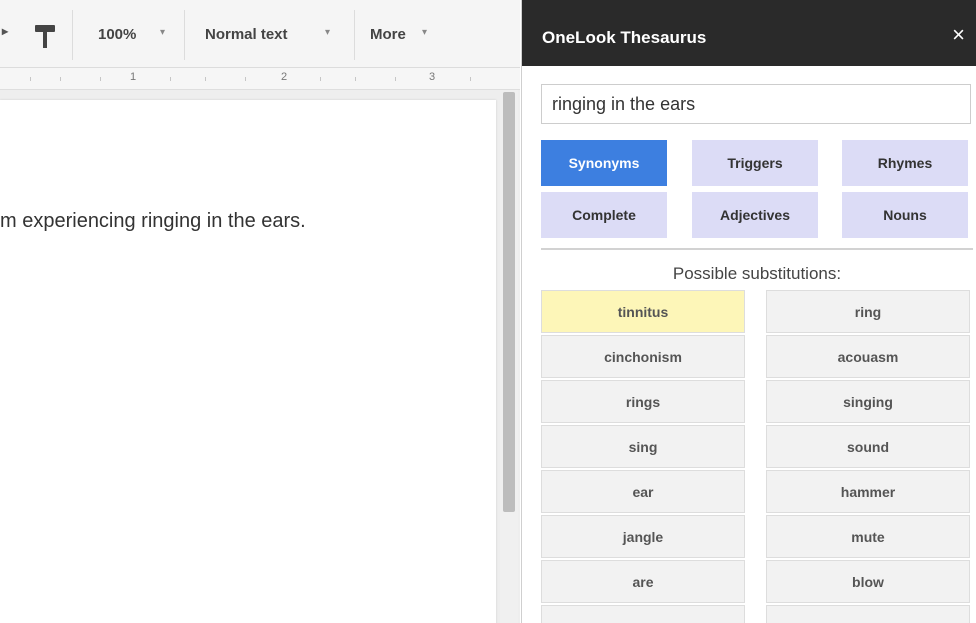  I want to click on adjectives-button: Adjectives, so click(755, 215).